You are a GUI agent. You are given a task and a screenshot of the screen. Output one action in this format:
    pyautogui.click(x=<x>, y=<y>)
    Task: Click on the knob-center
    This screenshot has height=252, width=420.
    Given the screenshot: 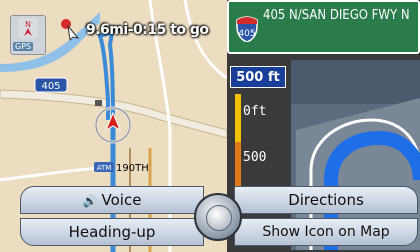 What is the action you would take?
    pyautogui.click(x=219, y=218)
    